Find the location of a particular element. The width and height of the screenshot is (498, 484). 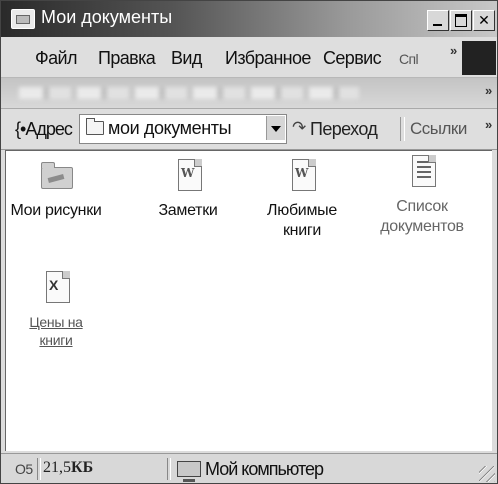

address-input: мои документы is located at coordinates (183, 129).